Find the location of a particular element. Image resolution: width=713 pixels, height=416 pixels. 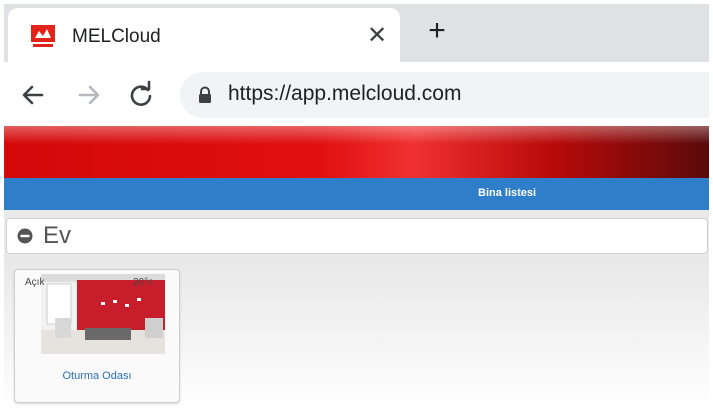

app-header-banner is located at coordinates (356, 152).